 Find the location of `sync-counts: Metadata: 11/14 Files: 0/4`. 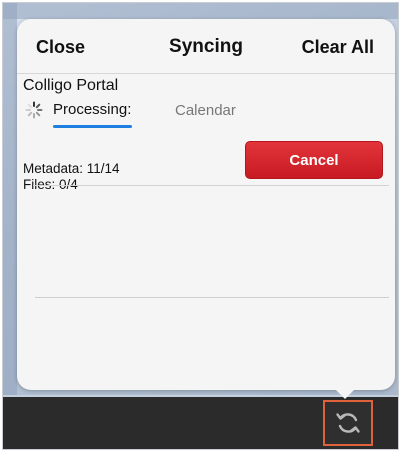

sync-counts: Metadata: 11/14 Files: 0/4 is located at coordinates (71, 177).